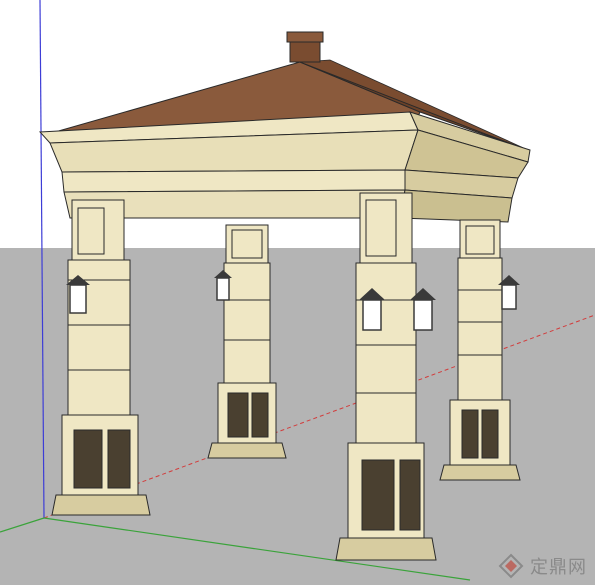 This screenshot has height=585, width=595. What do you see at coordinates (558, 567) in the screenshot?
I see `watermark-text: 定鼎网` at bounding box center [558, 567].